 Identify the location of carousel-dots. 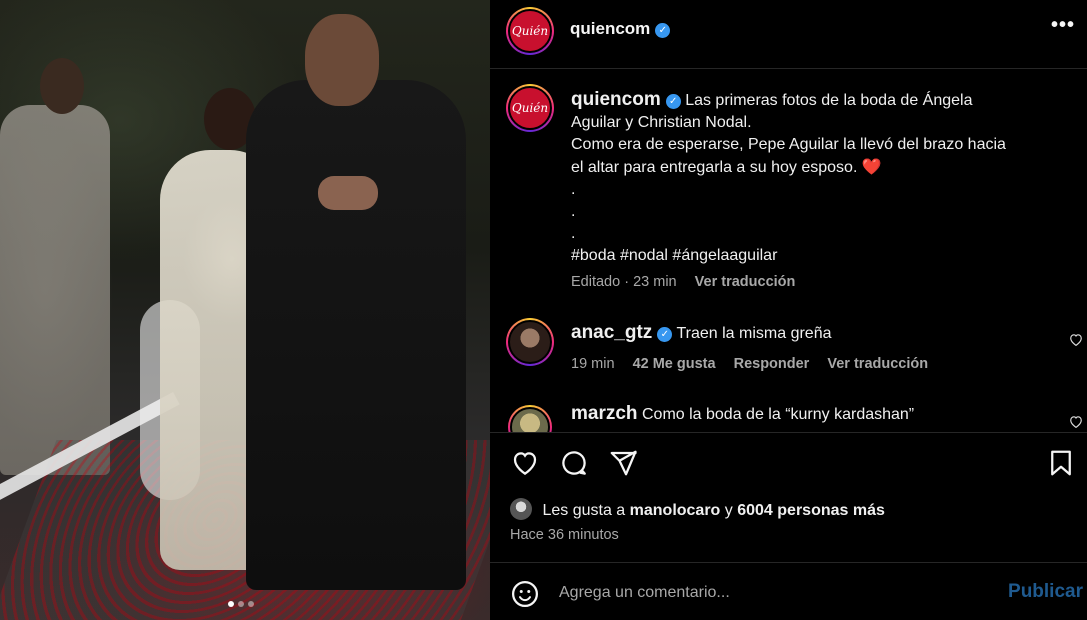
(241, 604).